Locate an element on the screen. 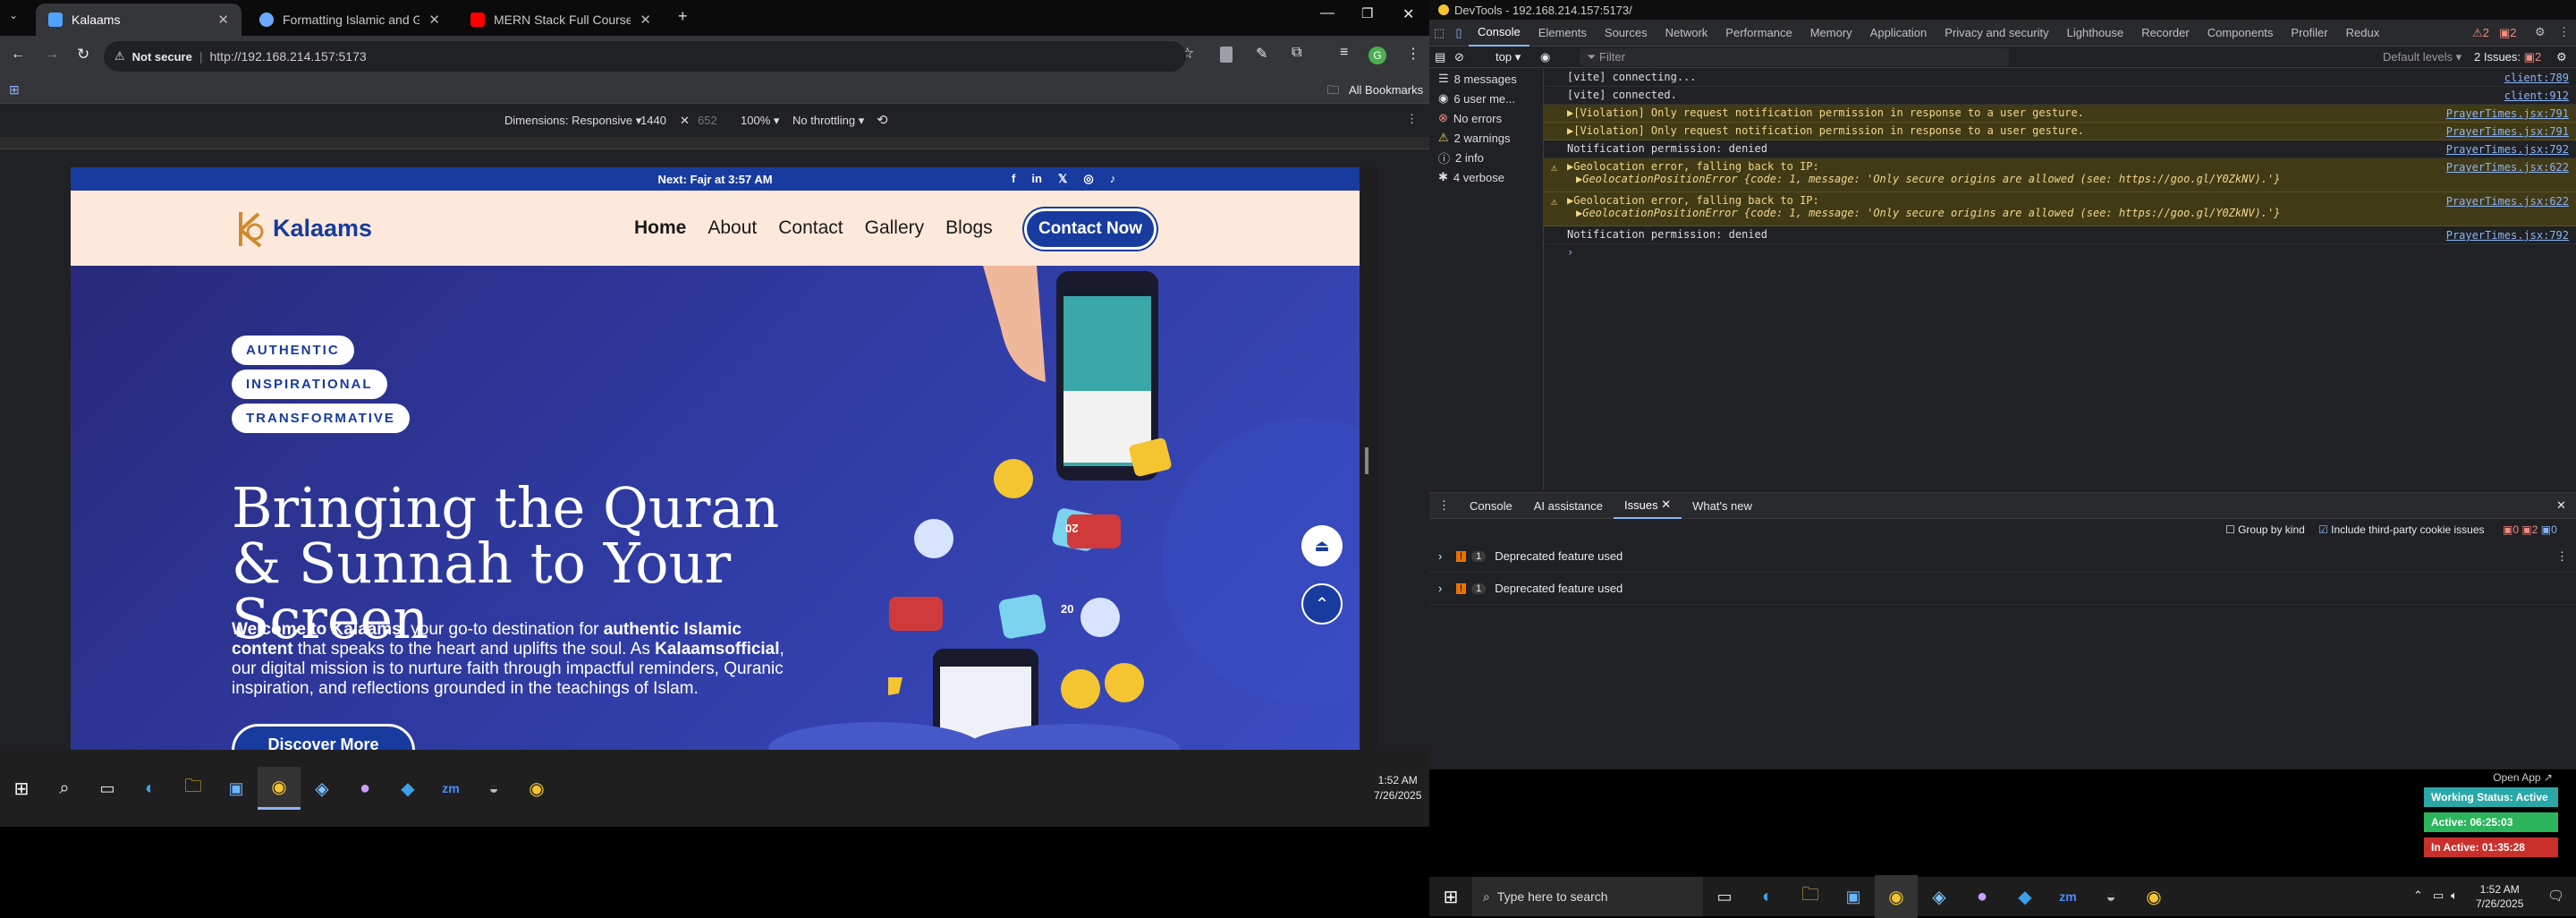 The height and width of the screenshot is (918, 2576). instagram-icon: ◎ is located at coordinates (1088, 179).